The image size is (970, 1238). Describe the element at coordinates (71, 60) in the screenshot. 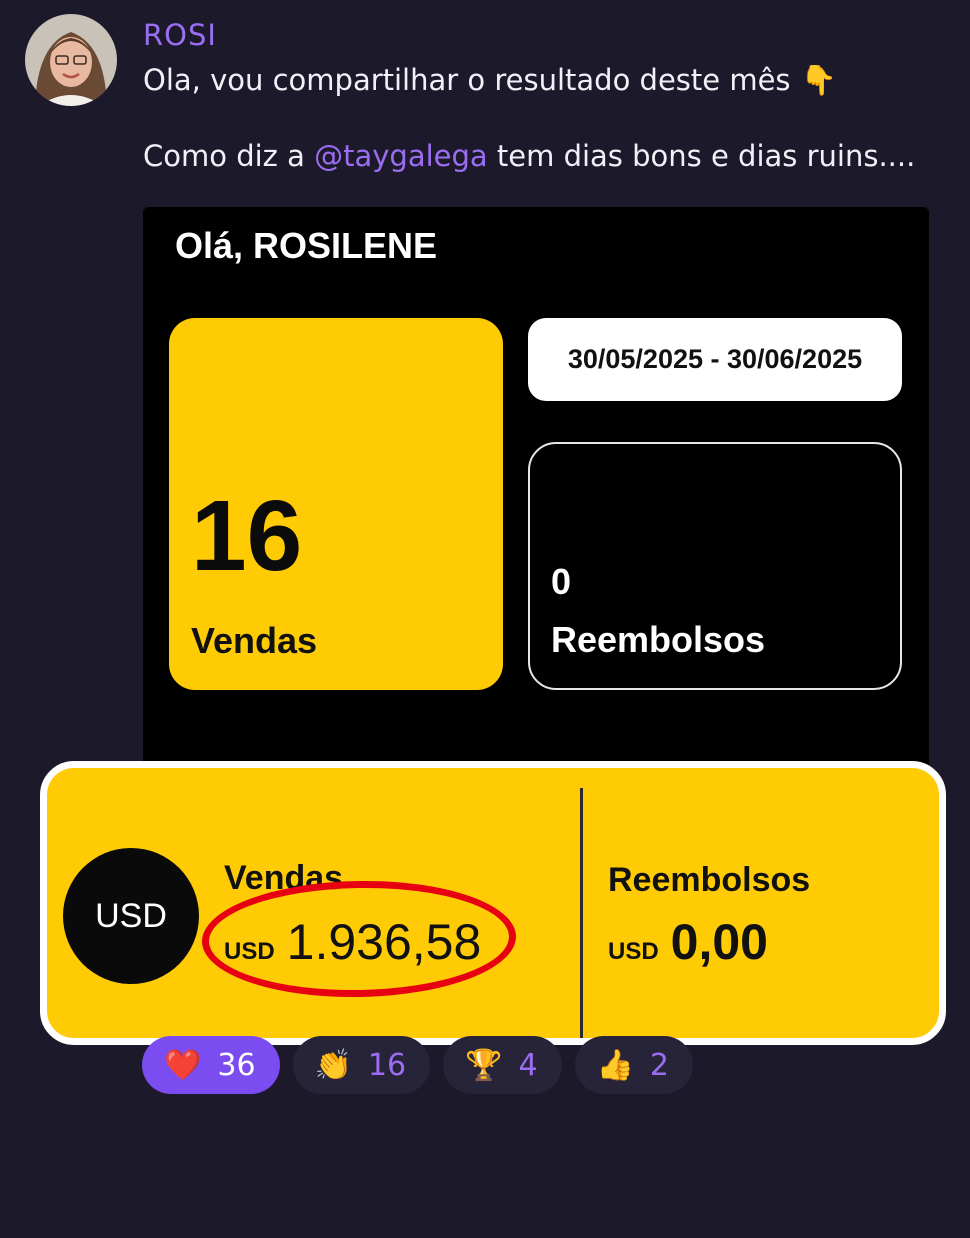

I see `avatar` at that location.